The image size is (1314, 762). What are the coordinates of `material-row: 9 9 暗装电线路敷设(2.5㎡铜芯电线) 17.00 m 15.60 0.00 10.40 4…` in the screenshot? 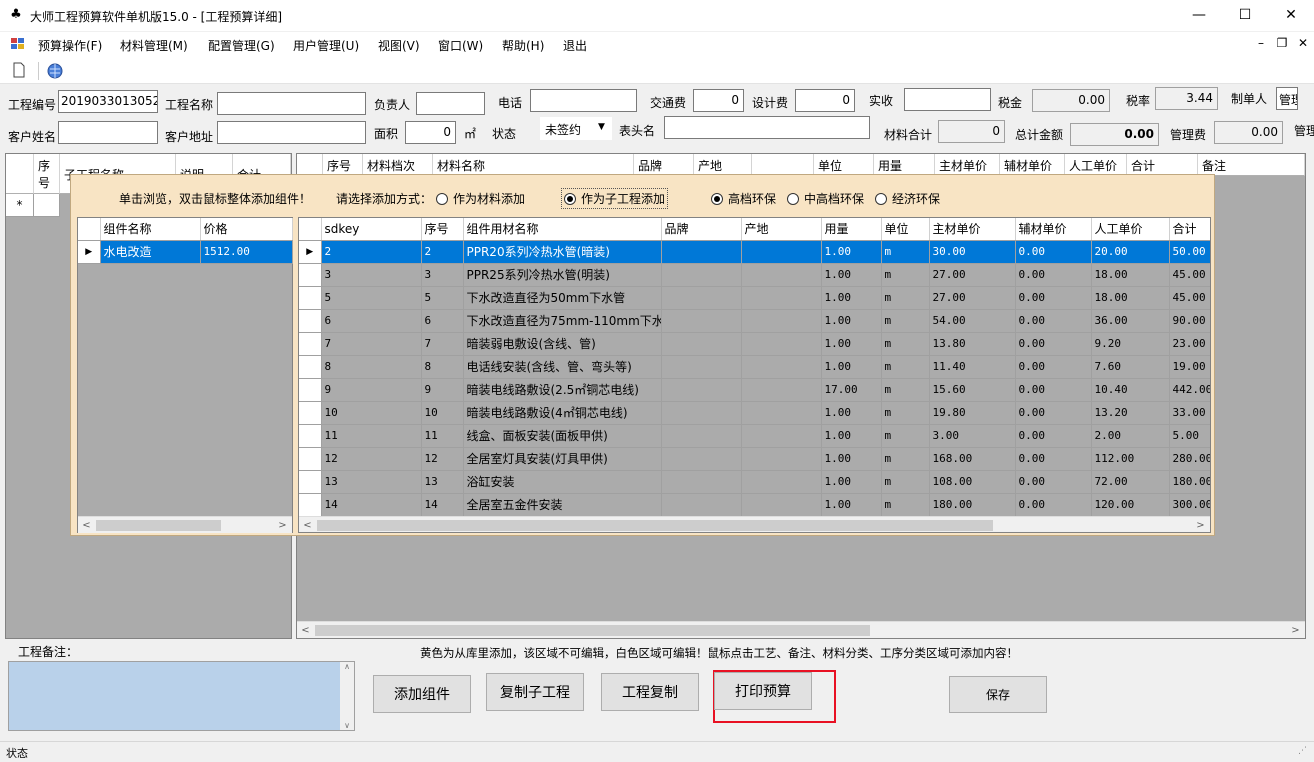 It's located at (754, 390).